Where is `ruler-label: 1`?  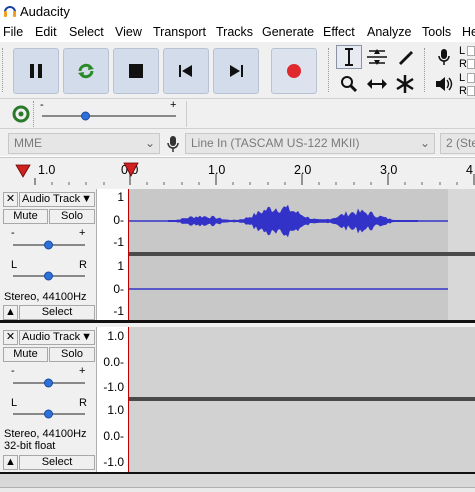 ruler-label: 1 is located at coordinates (120, 197).